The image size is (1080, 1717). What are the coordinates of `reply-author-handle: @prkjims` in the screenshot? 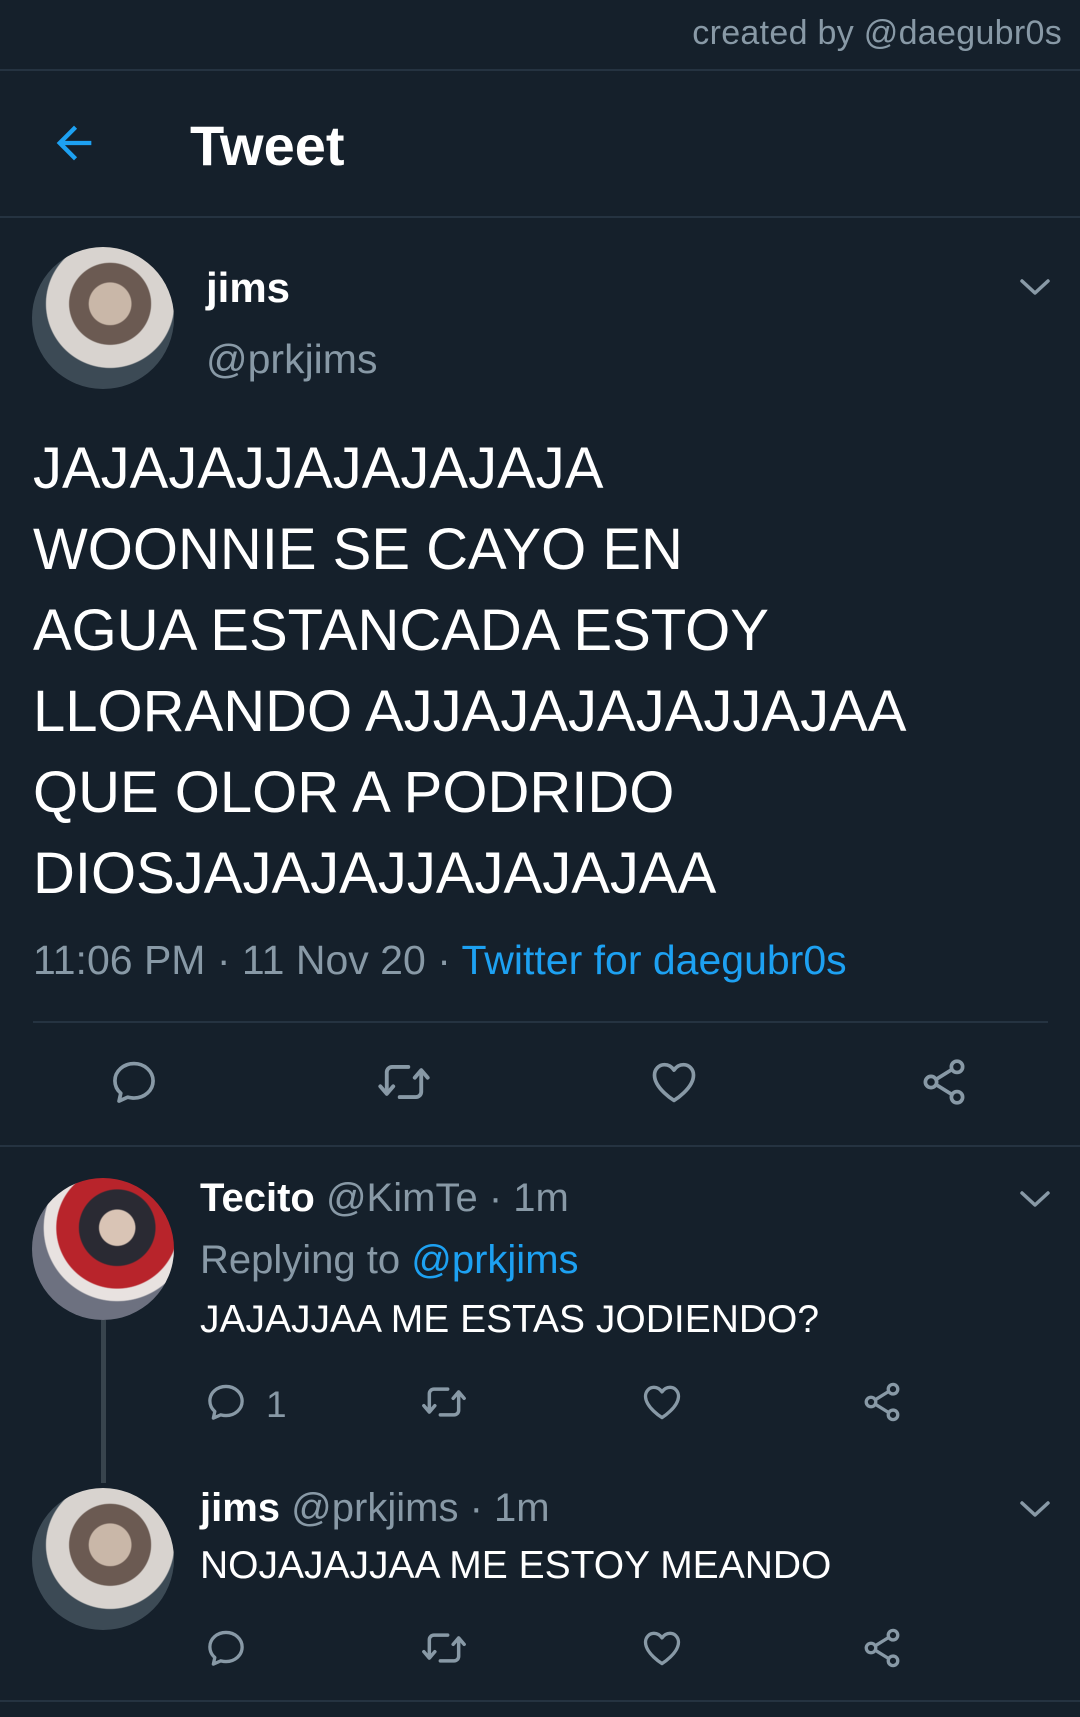 It's located at (374, 1508).